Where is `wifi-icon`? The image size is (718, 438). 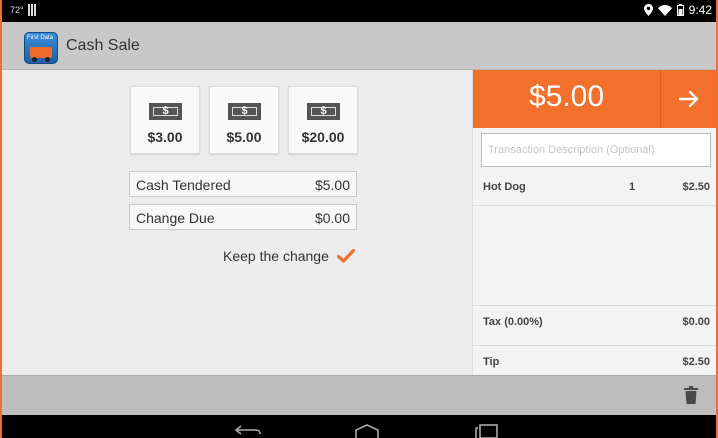 wifi-icon is located at coordinates (664, 10).